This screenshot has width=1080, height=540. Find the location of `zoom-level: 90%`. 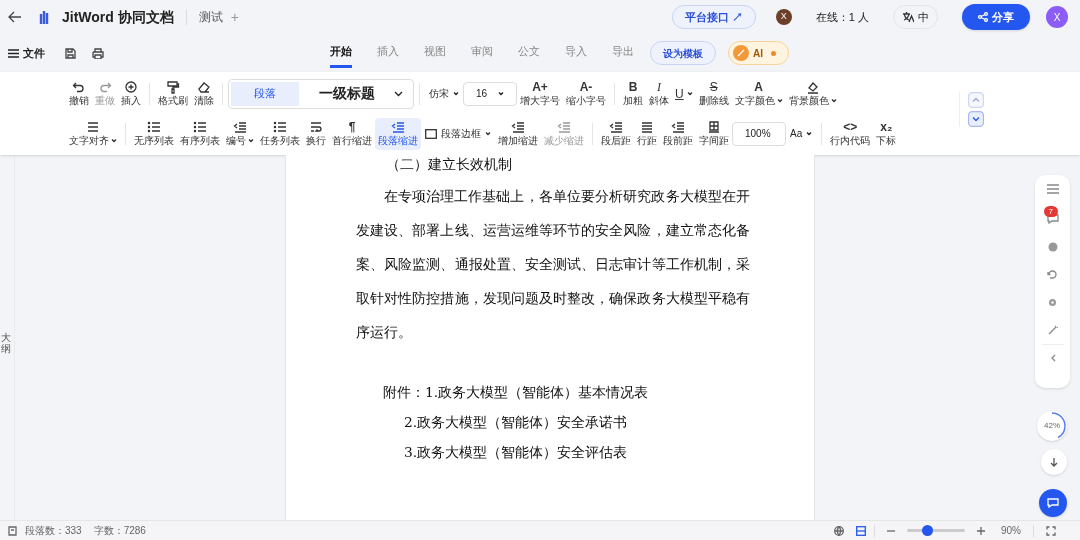

zoom-level: 90% is located at coordinates (1011, 531).